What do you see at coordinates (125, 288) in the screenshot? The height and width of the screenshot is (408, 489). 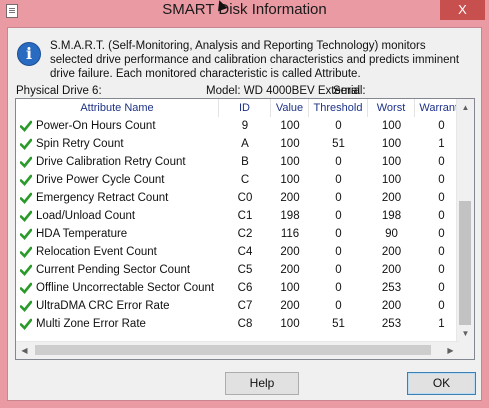 I see `cell-name: Offline Uncorrectable Sector Count` at bounding box center [125, 288].